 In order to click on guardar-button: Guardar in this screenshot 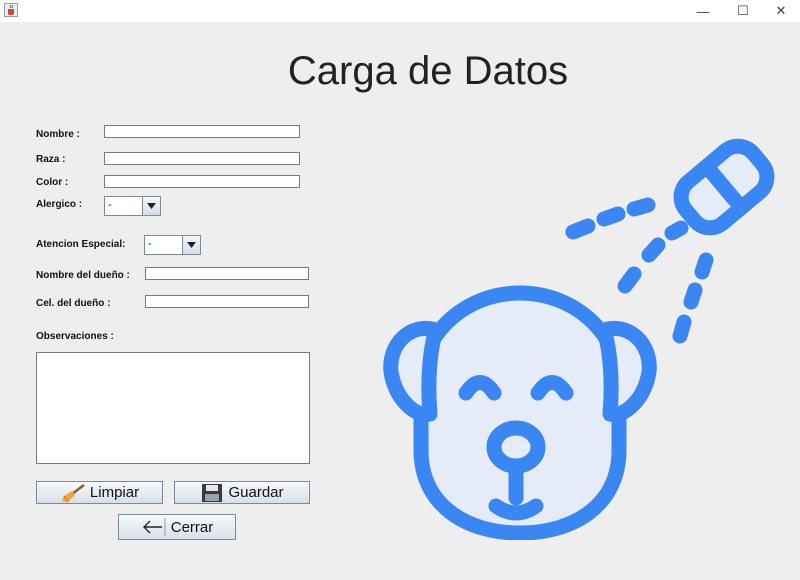, I will do `click(242, 492)`.